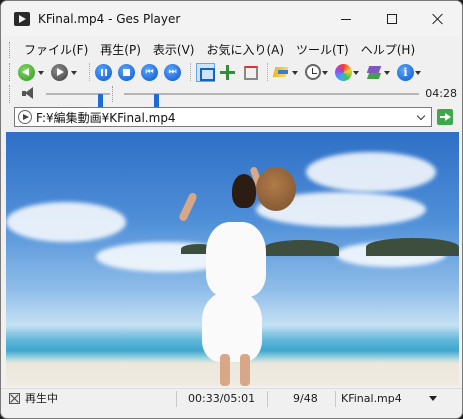 This screenshot has height=419, width=463. Describe the element at coordinates (59, 72) in the screenshot. I see `forward-icon` at that location.